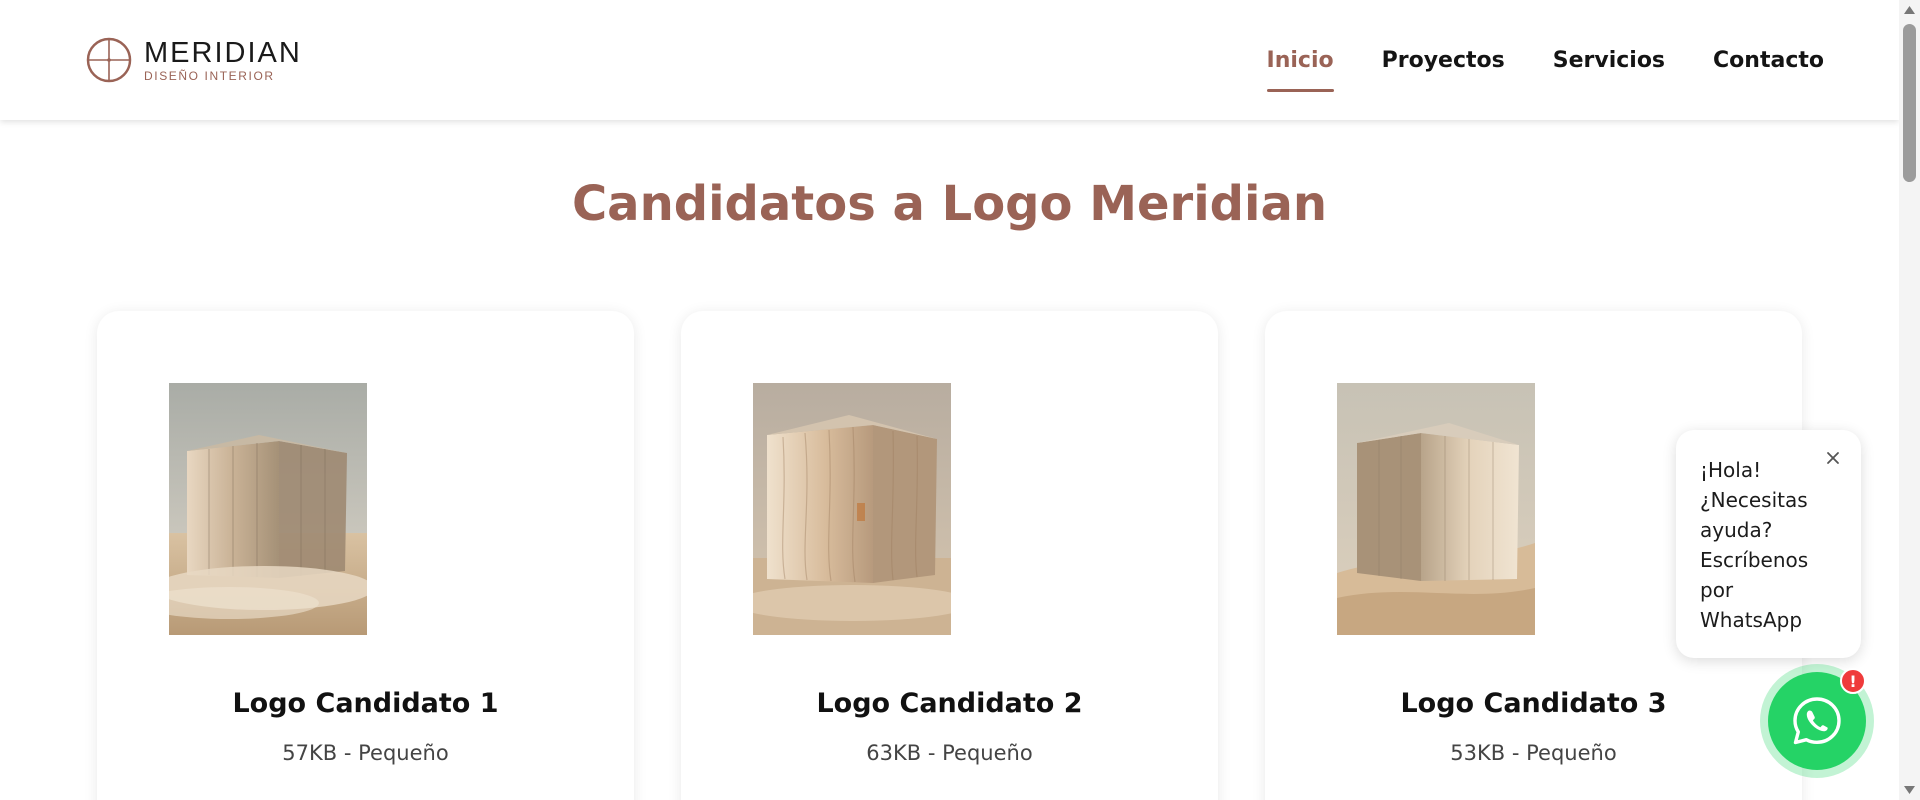 The width and height of the screenshot is (1920, 800). I want to click on card-file-info: 63KB - Pequeño, so click(949, 753).